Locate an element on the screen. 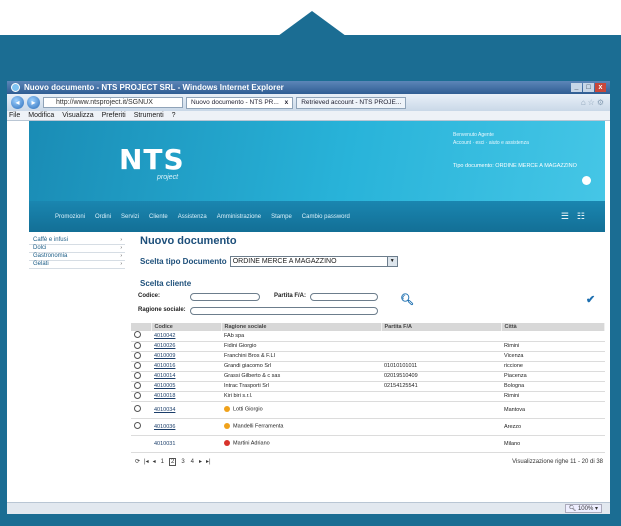  row-code: 4010042 is located at coordinates (186, 336).